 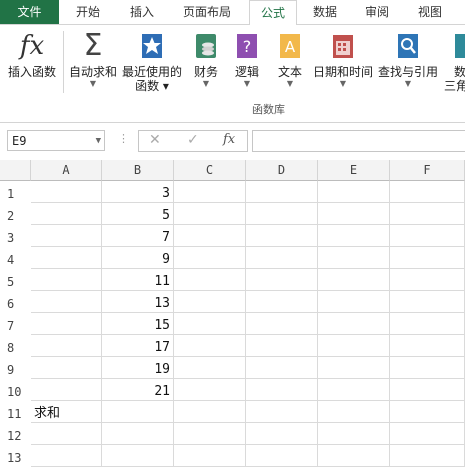 I want to click on tab-insert: 插入, so click(x=142, y=12).